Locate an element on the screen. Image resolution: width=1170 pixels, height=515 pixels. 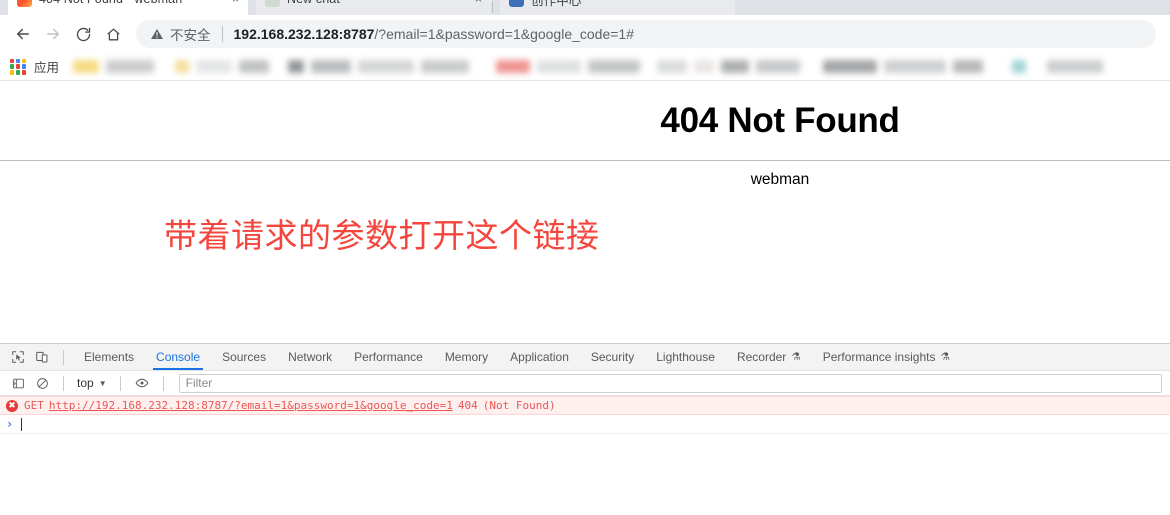
tab-divider is located at coordinates (492, 7).